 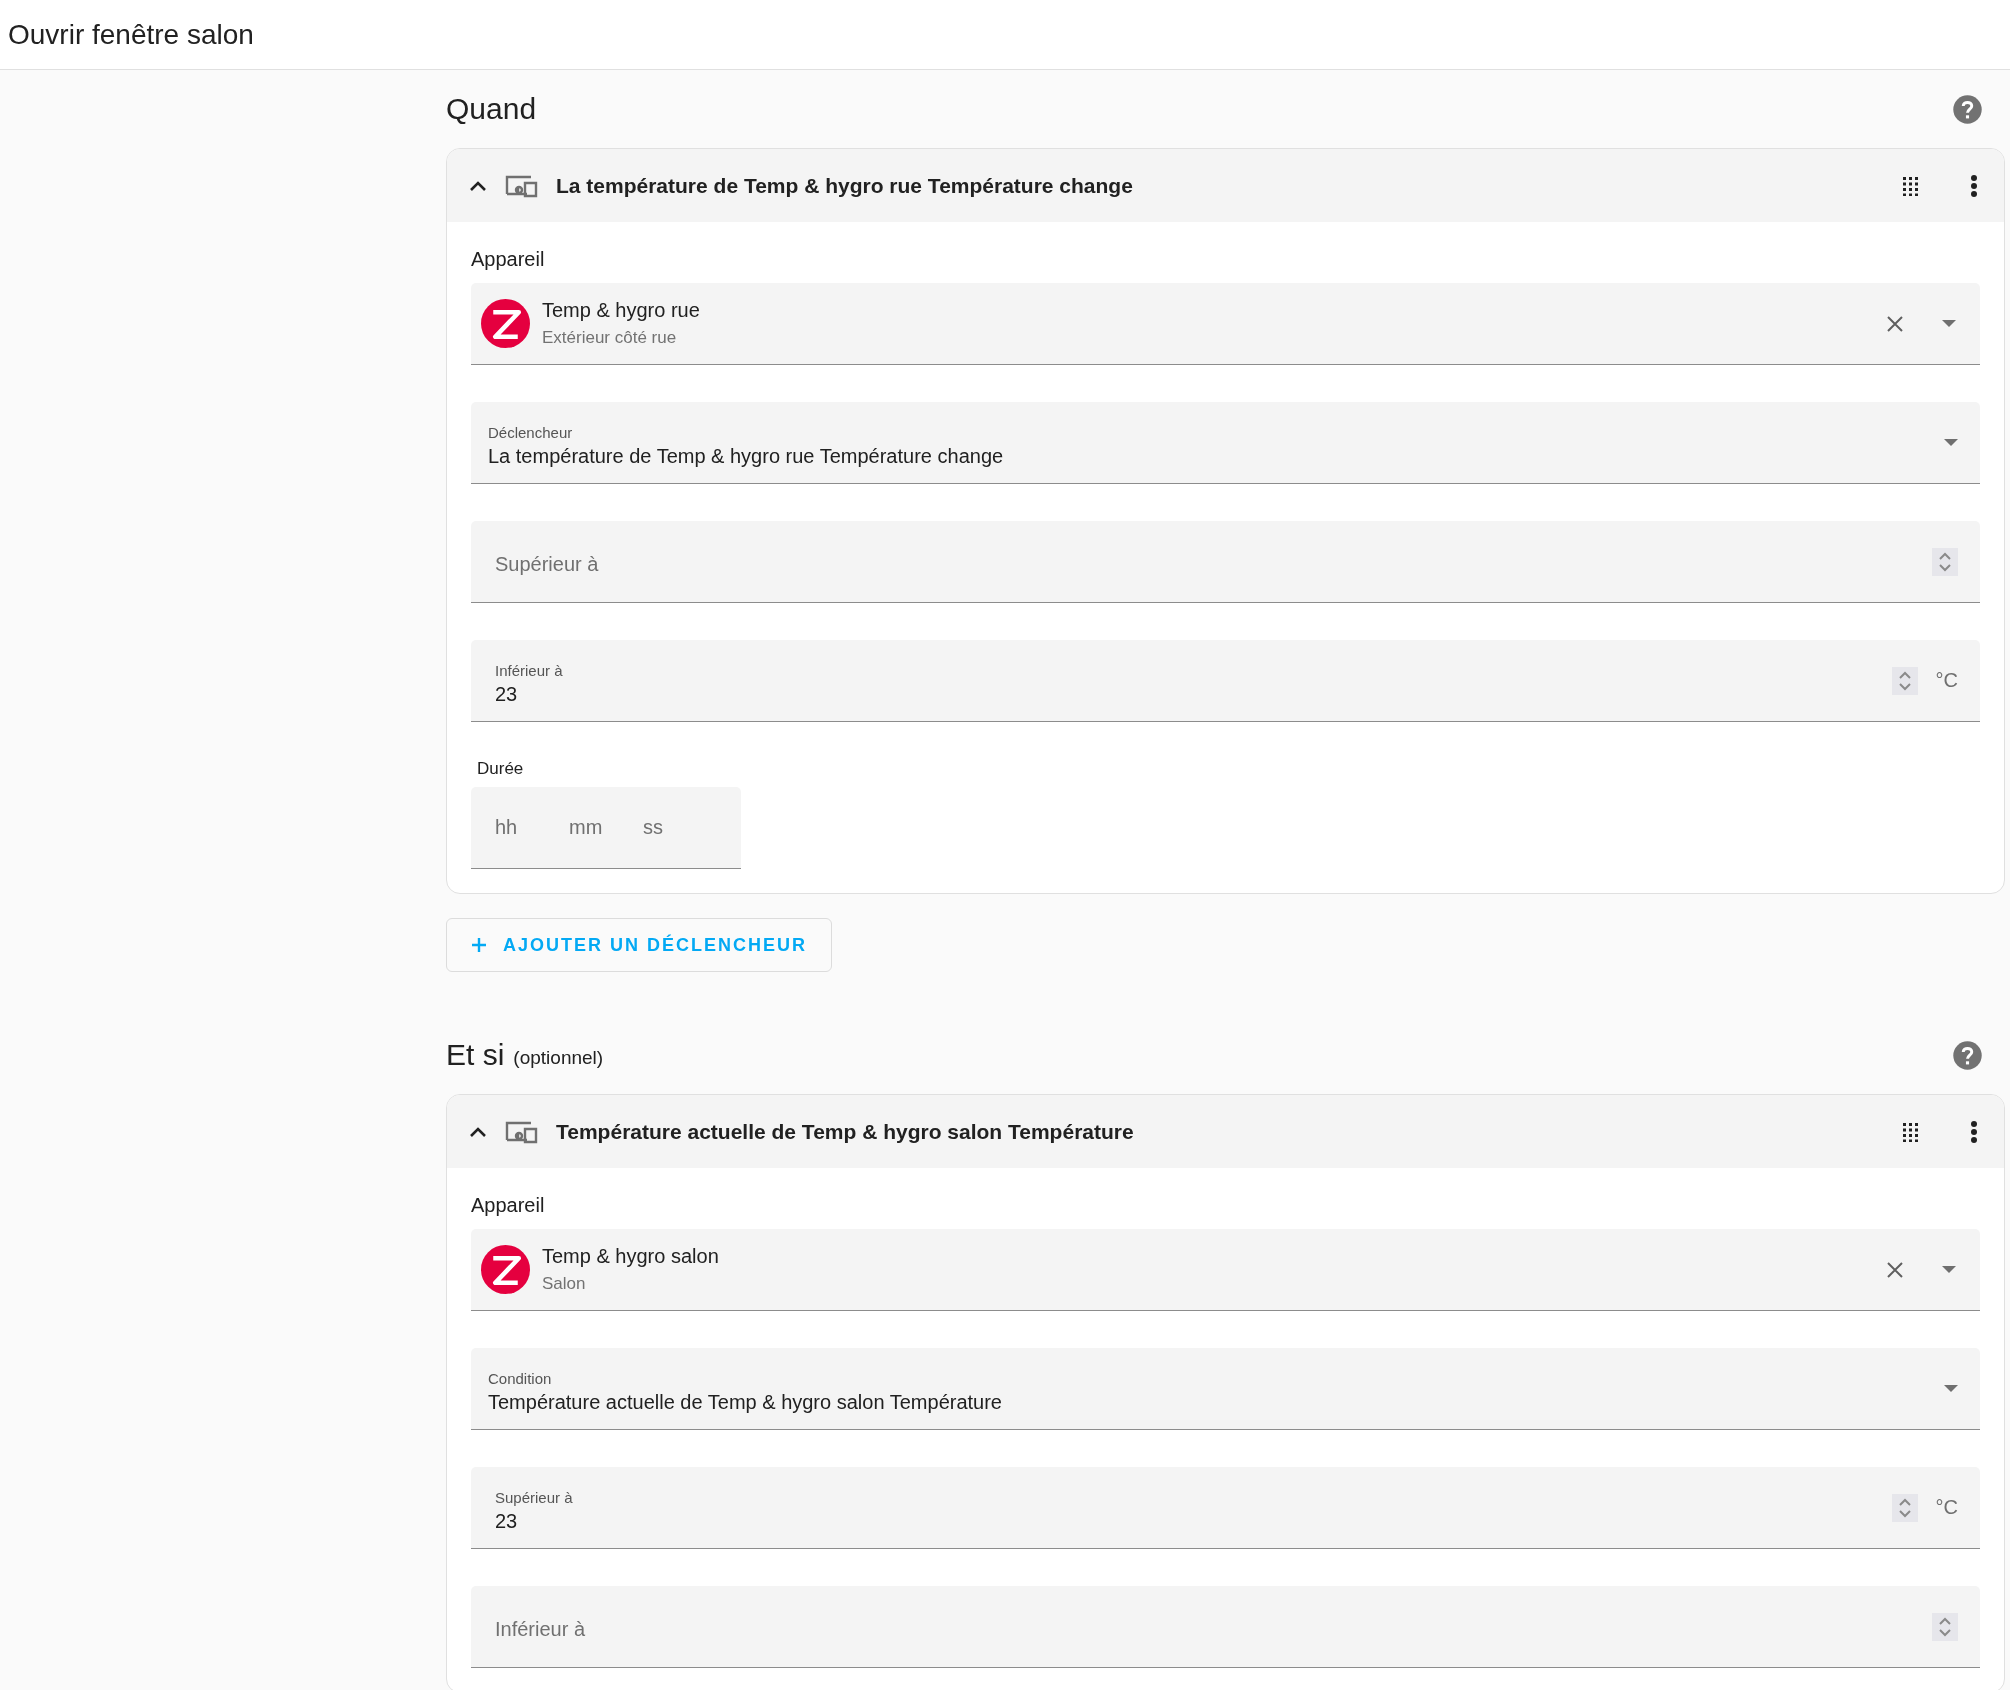 What do you see at coordinates (845, 185) in the screenshot?
I see `card-title: La température de Temp & hygro rue Température change` at bounding box center [845, 185].